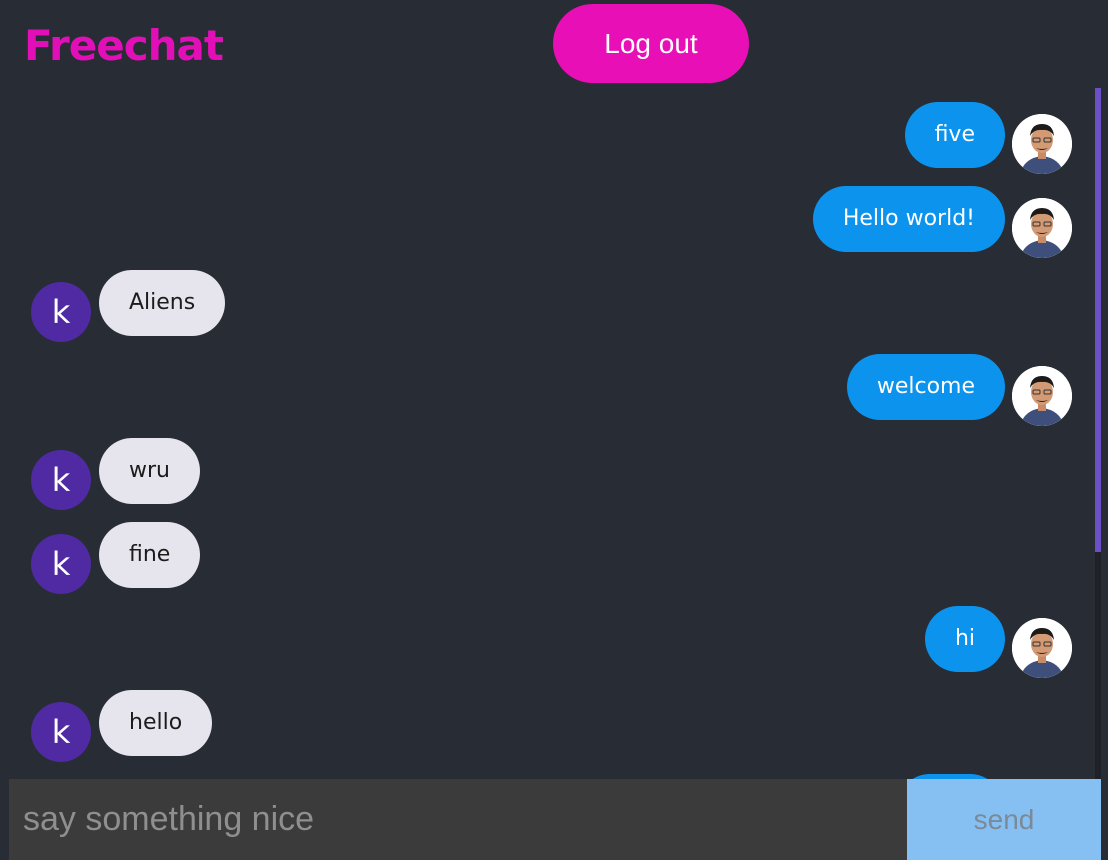 The width and height of the screenshot is (1108, 860). I want to click on message-text: wru, so click(149, 470).